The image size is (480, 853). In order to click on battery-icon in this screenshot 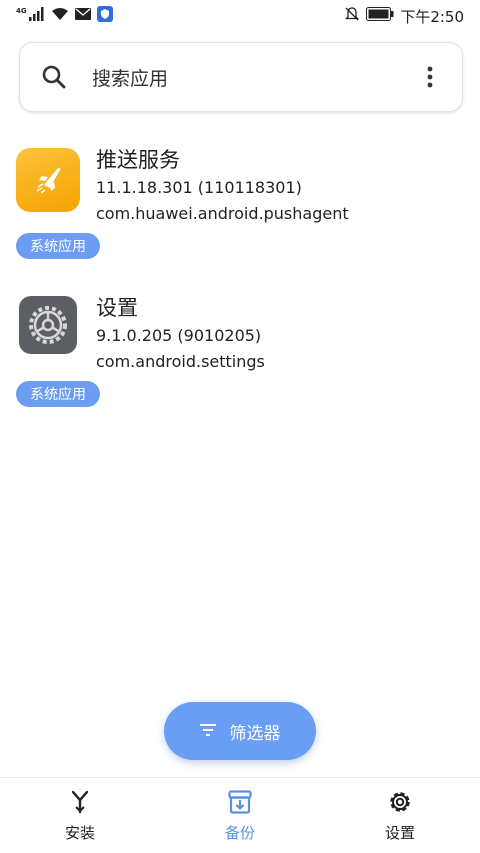, I will do `click(380, 16)`.